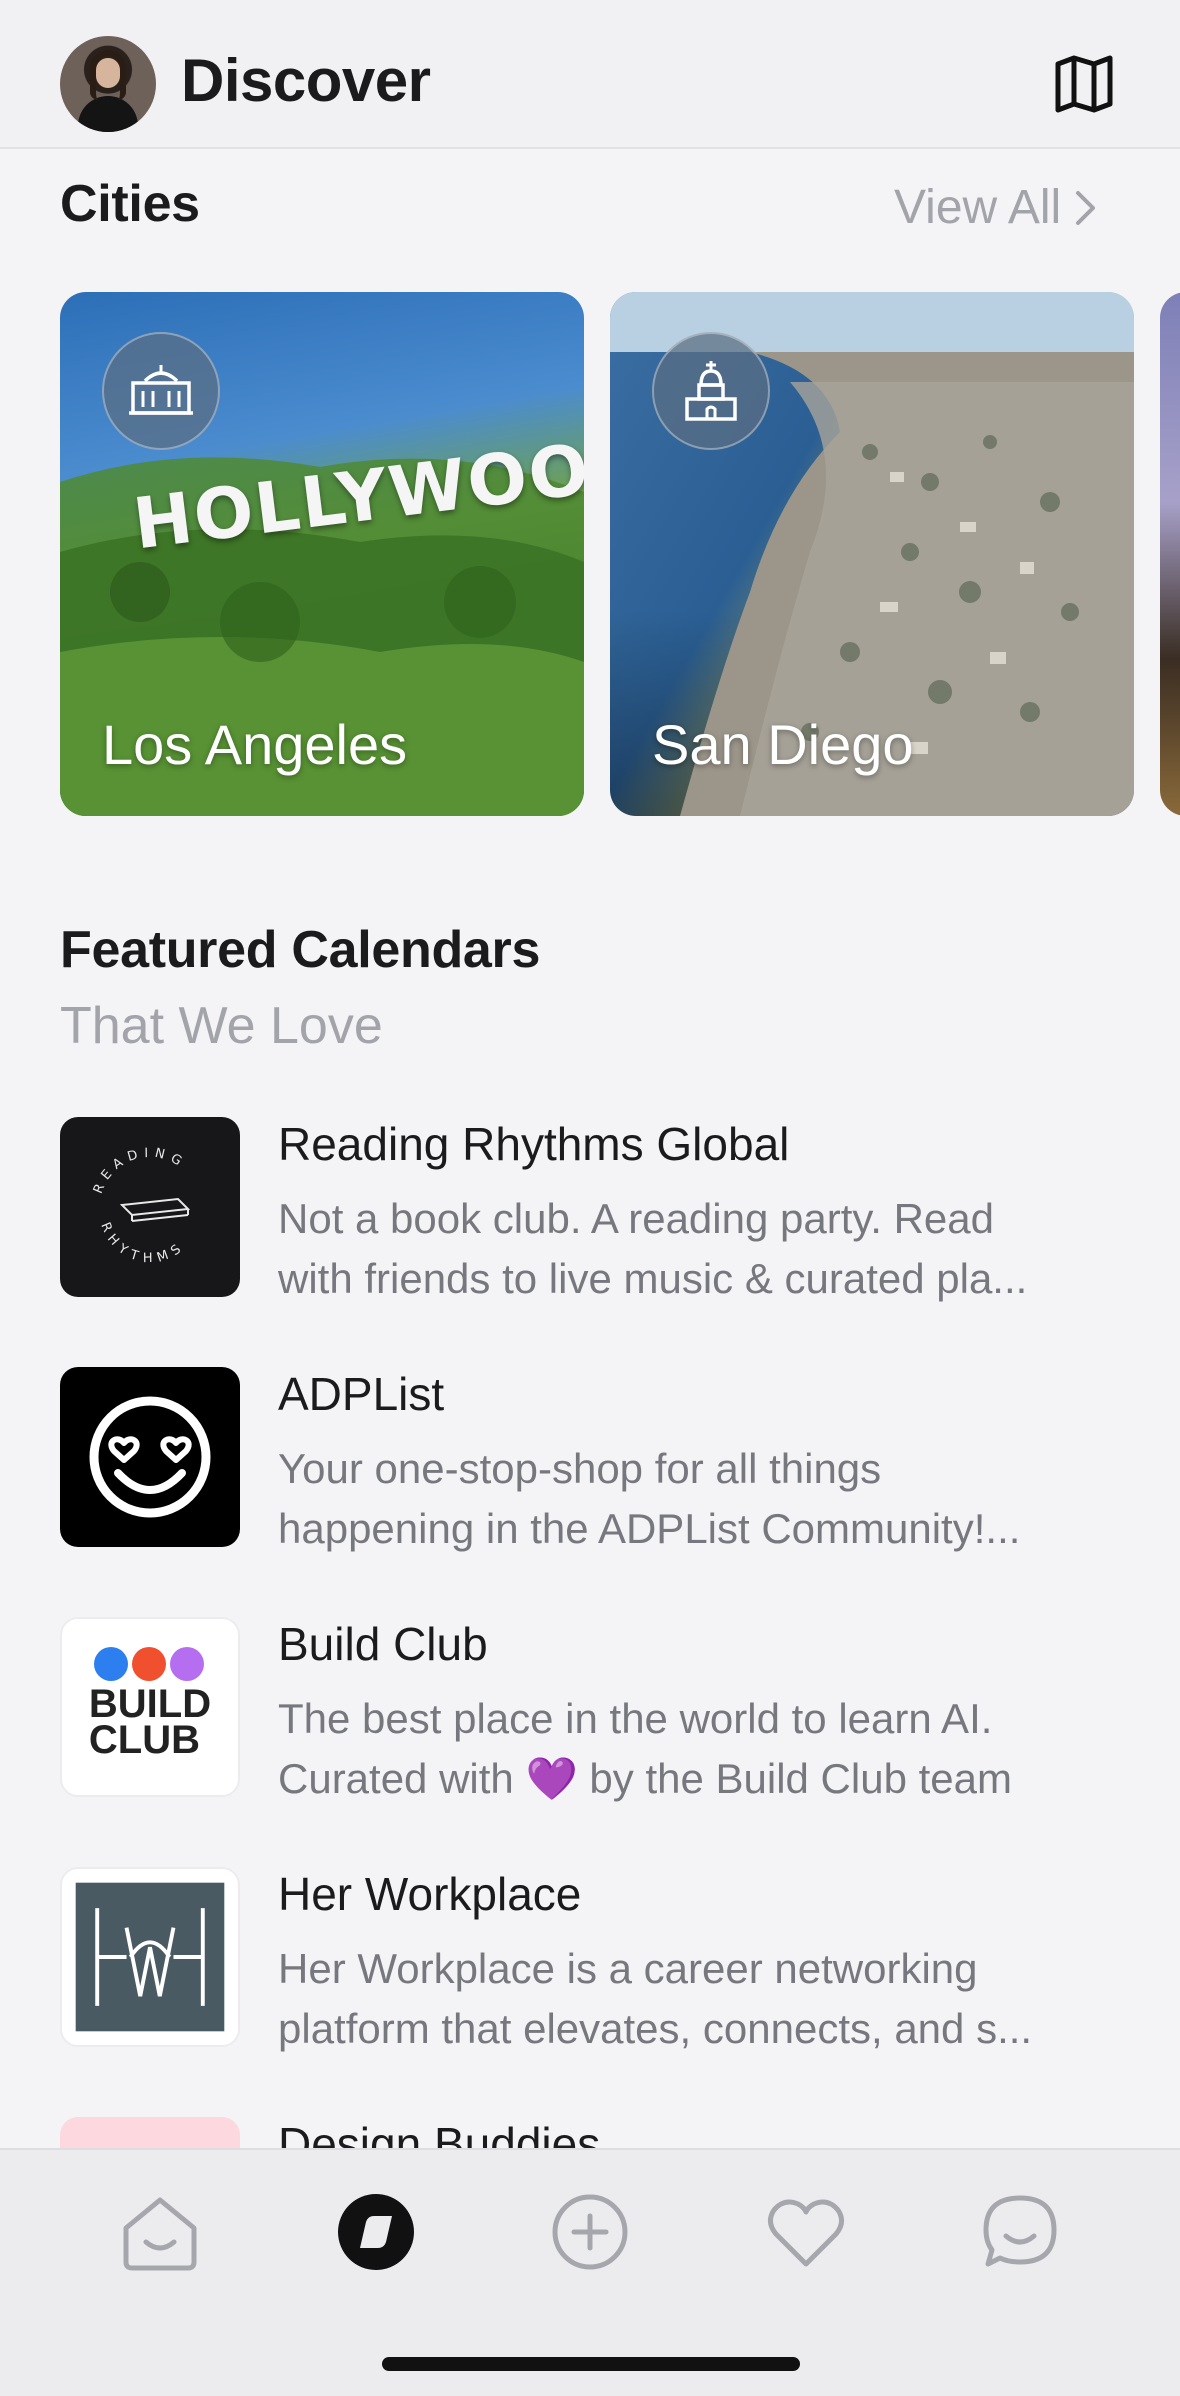 This screenshot has width=1180, height=2396. What do you see at coordinates (108, 73) in the screenshot?
I see `avatar-face` at bounding box center [108, 73].